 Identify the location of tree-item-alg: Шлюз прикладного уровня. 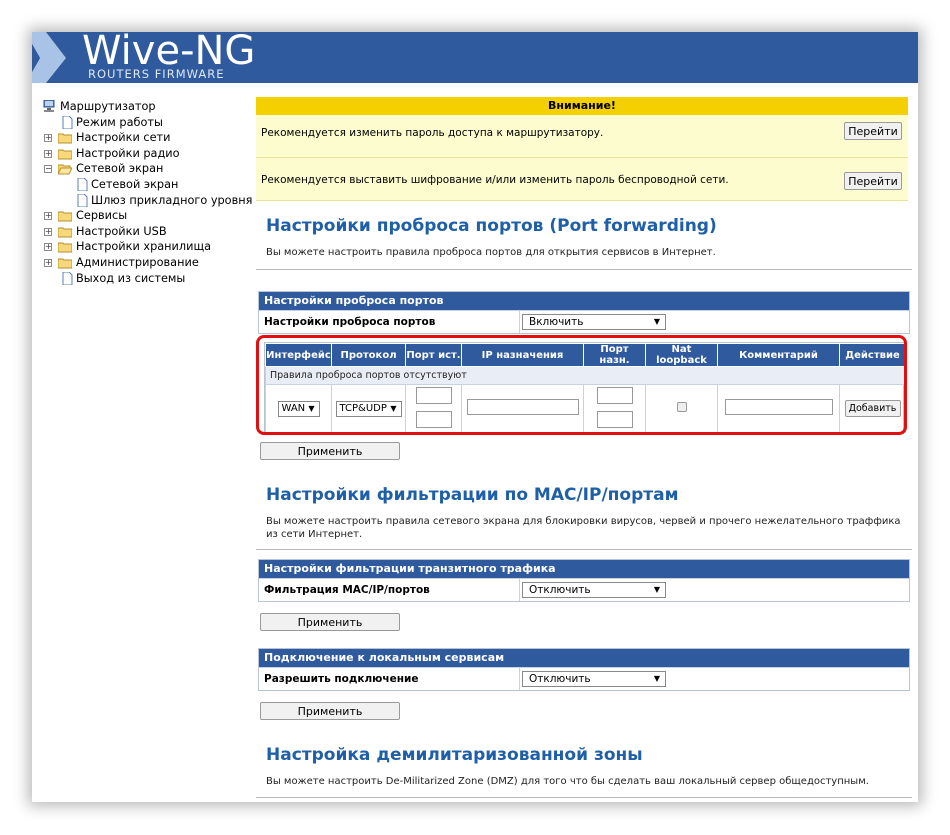
(147, 201).